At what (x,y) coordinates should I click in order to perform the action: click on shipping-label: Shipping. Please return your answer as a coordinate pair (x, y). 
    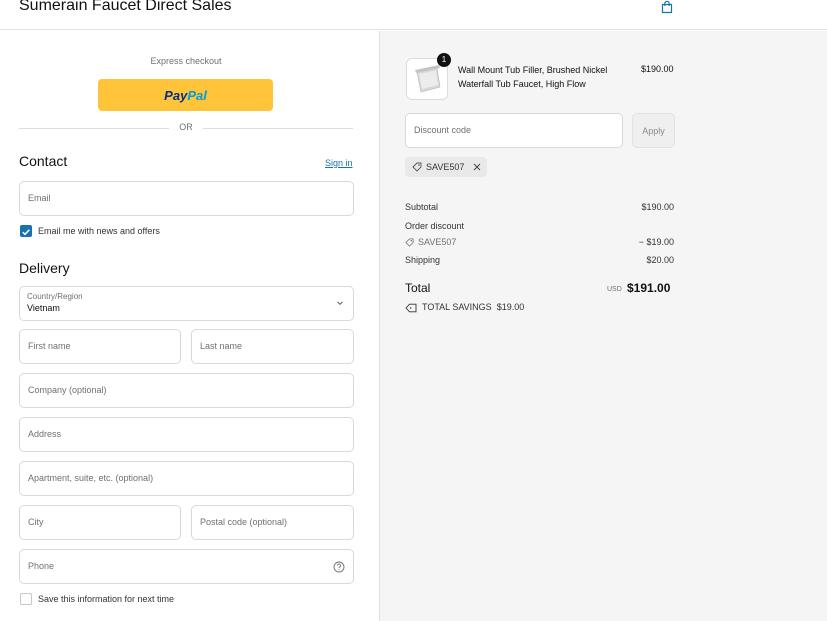
    Looking at the image, I should click on (423, 260).